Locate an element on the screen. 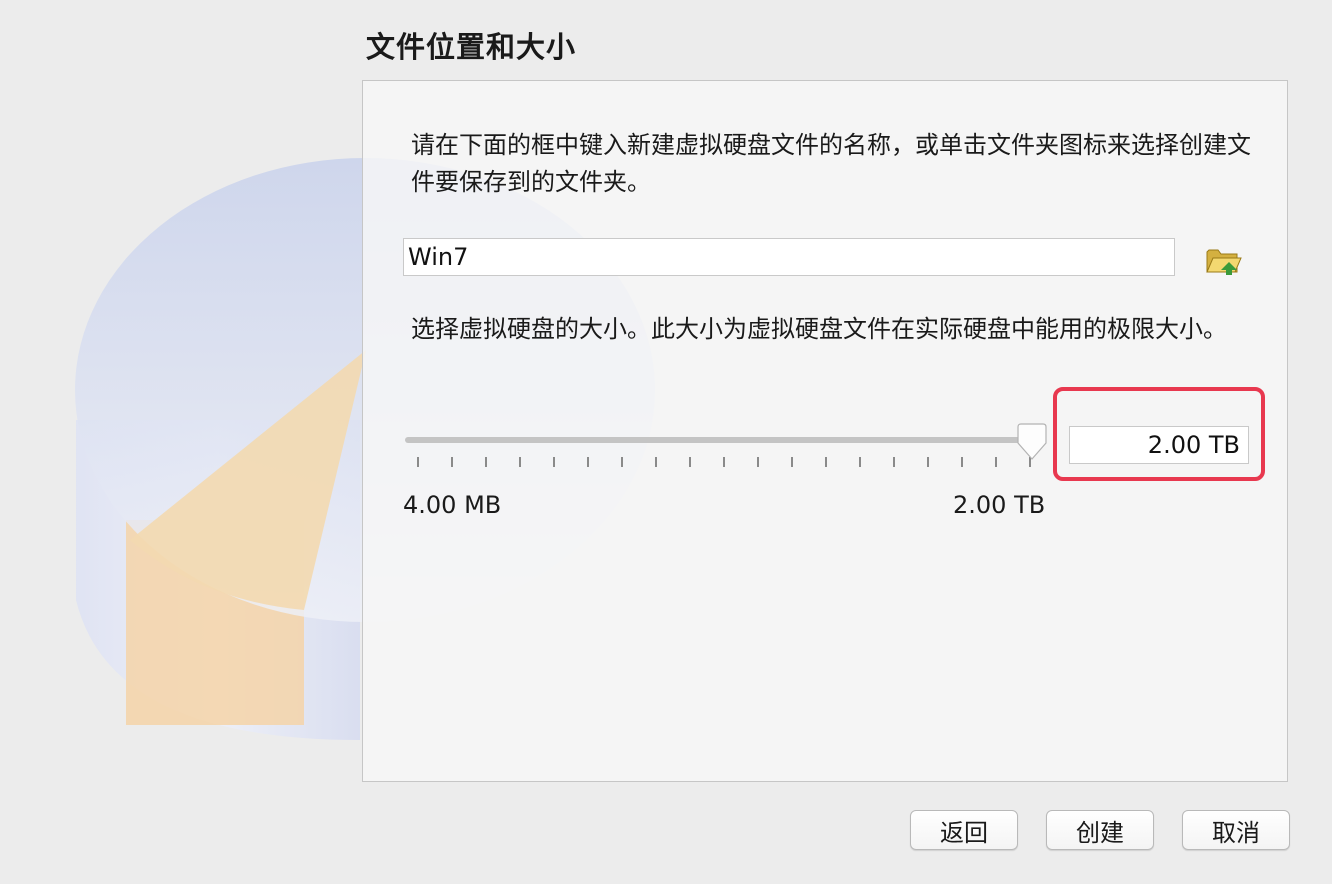 Image resolution: width=1332 pixels, height=884 pixels. size-max-label: 2.00 TB is located at coordinates (999, 505).